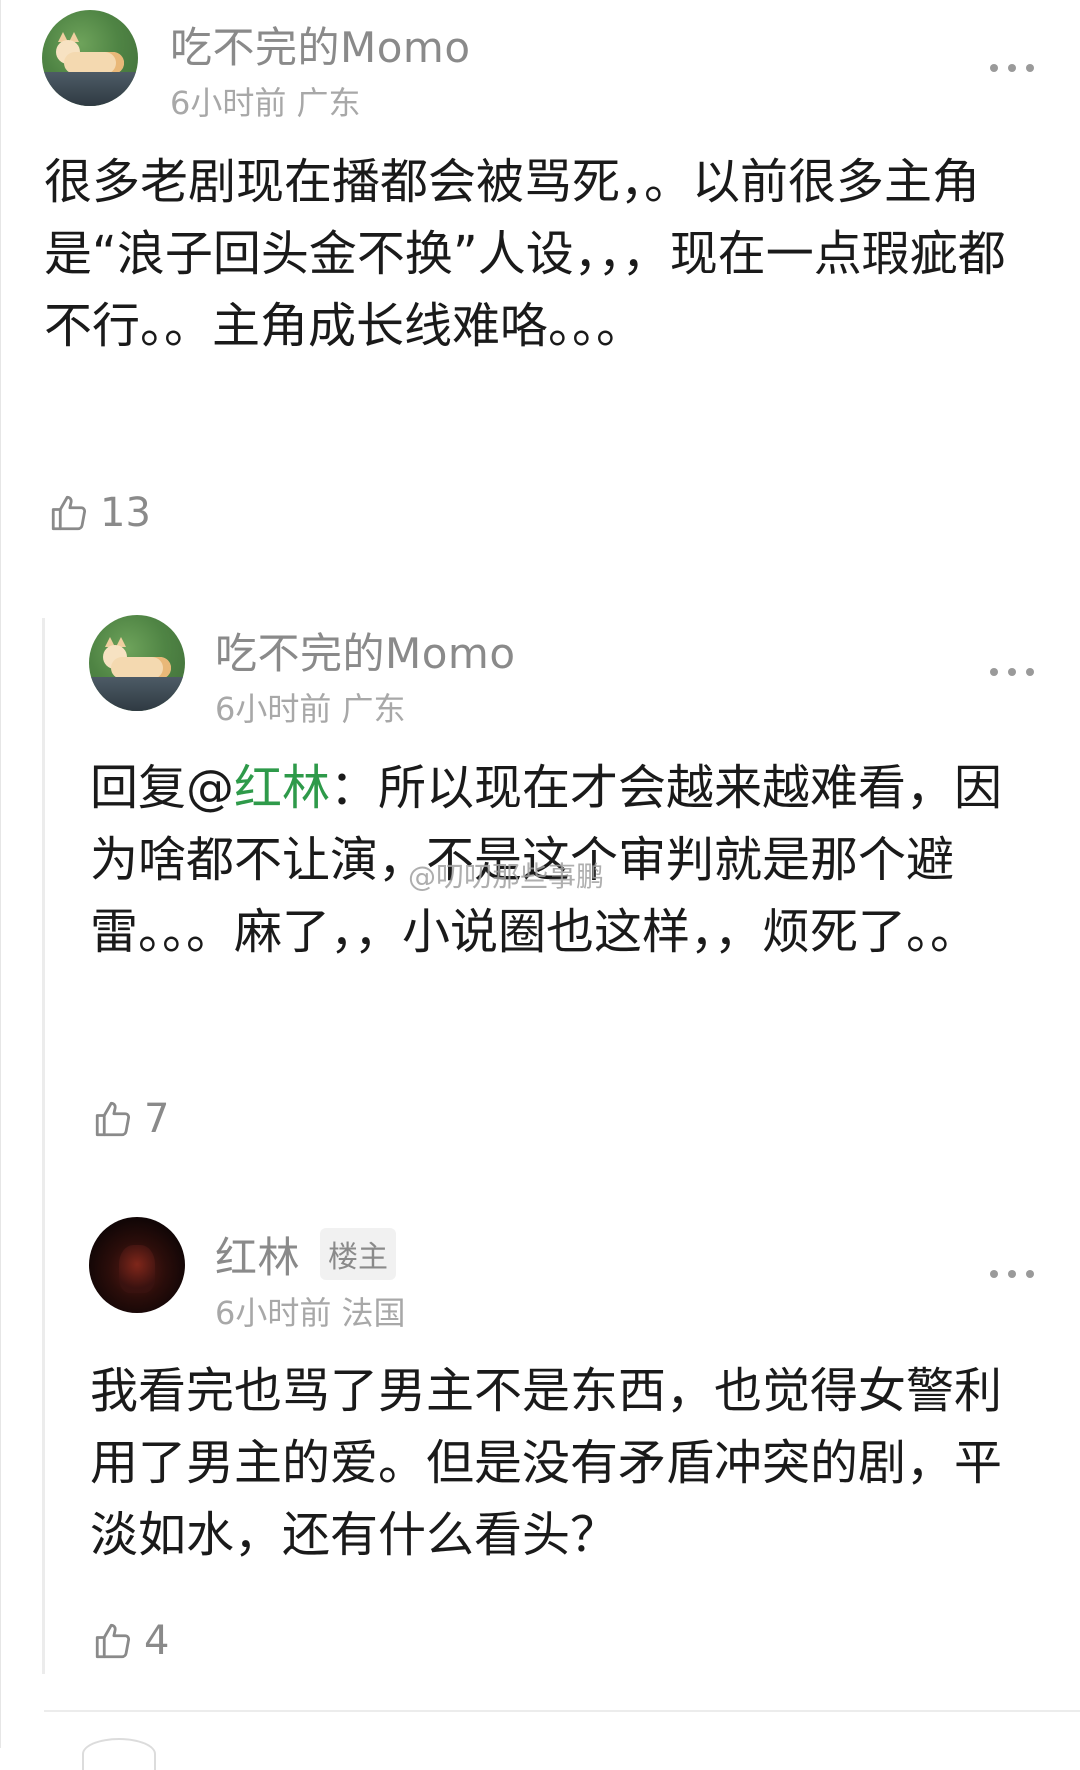 The image size is (1080, 1770). Describe the element at coordinates (157, 1119) in the screenshot. I see `like-count: 7` at that location.